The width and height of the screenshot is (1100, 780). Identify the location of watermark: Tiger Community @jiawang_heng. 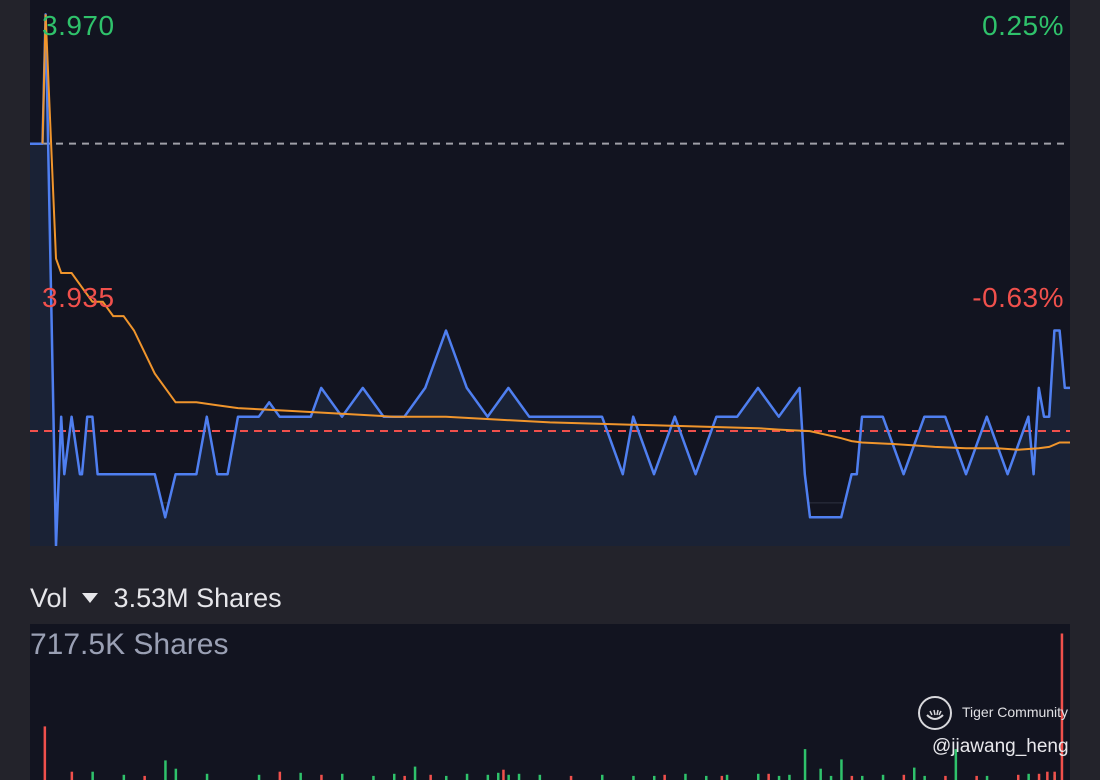
(998, 731).